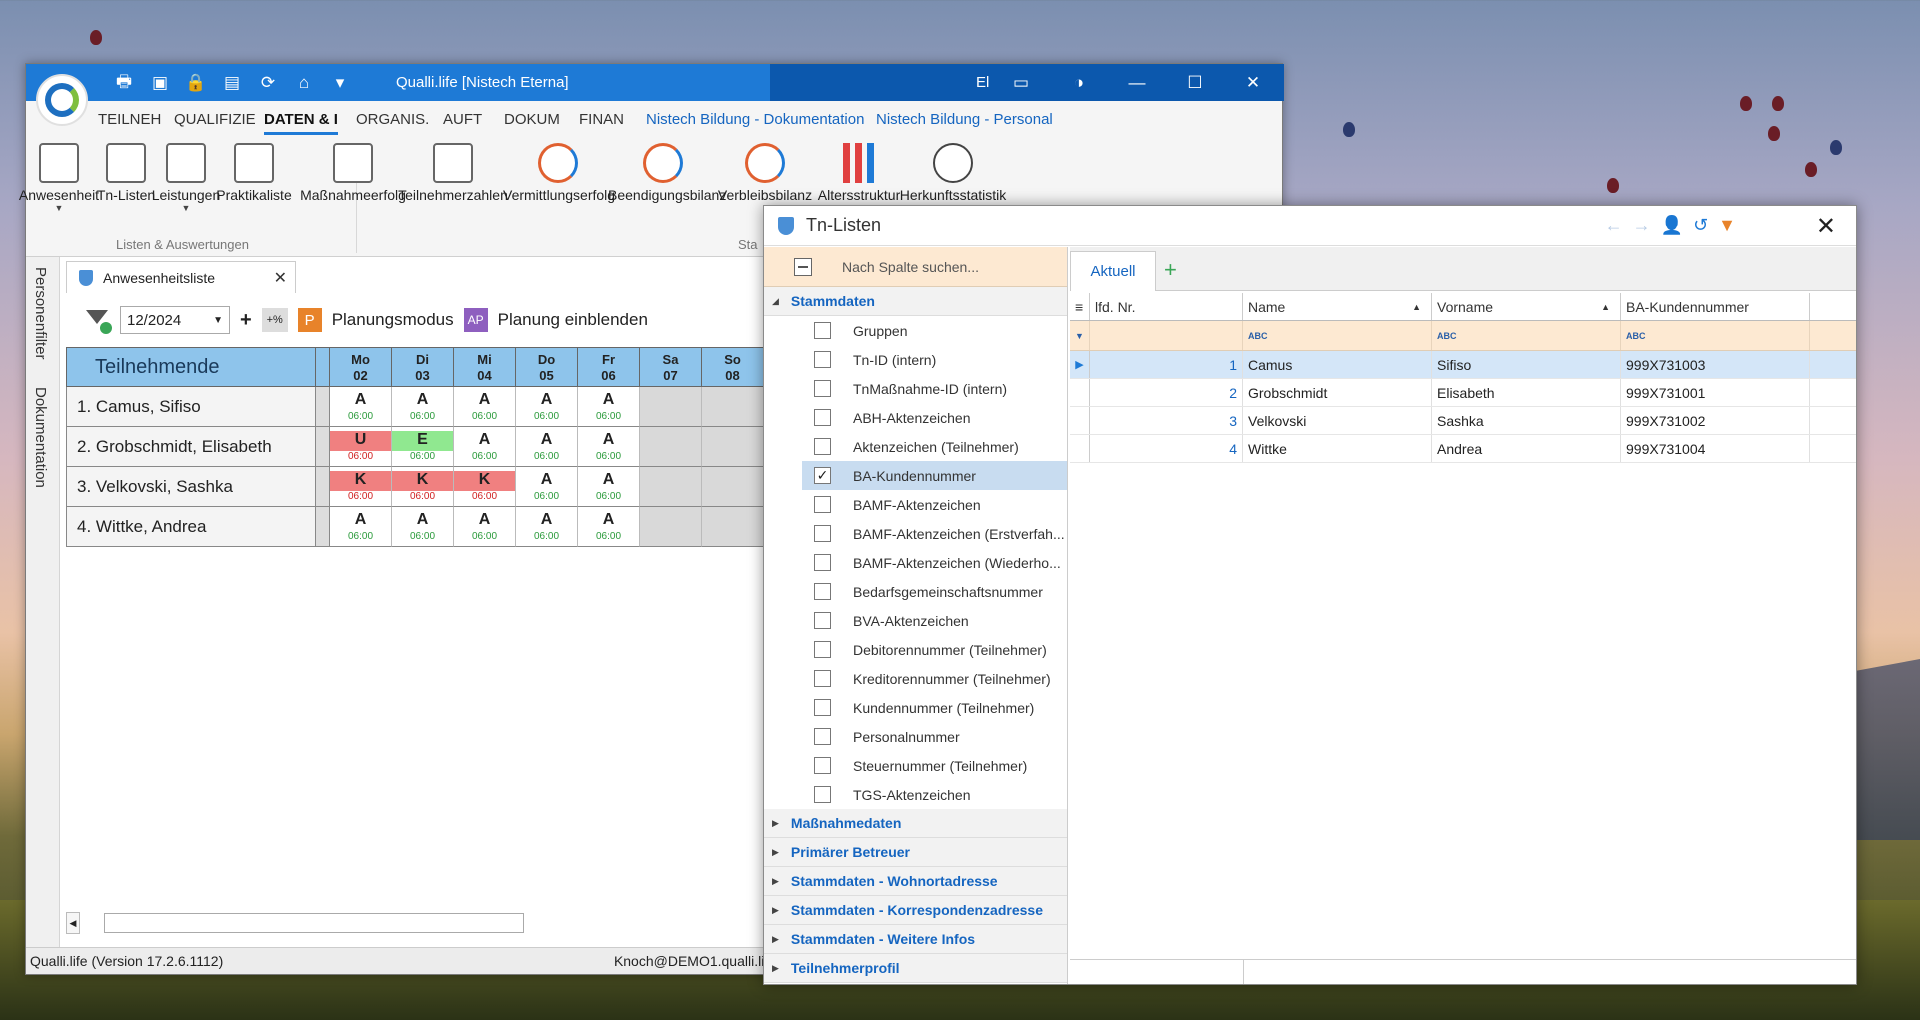 The image size is (1920, 1020). I want to click on table-cell: Sifiso, so click(1526, 364).